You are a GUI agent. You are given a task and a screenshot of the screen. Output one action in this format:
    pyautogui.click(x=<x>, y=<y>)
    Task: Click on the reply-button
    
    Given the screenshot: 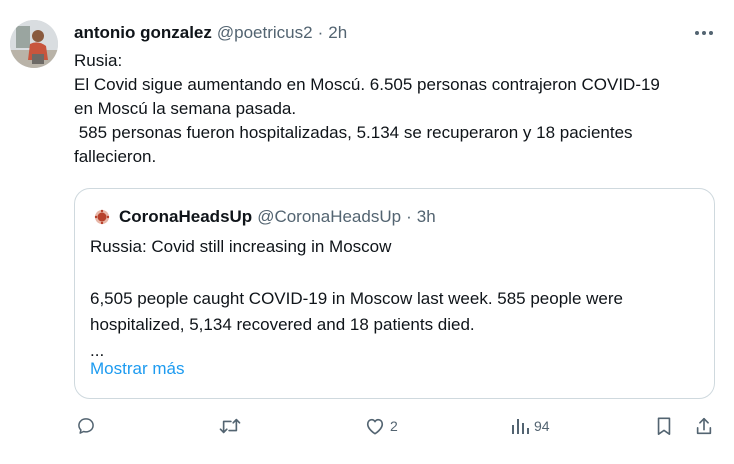 What is the action you would take?
    pyautogui.click(x=88, y=426)
    